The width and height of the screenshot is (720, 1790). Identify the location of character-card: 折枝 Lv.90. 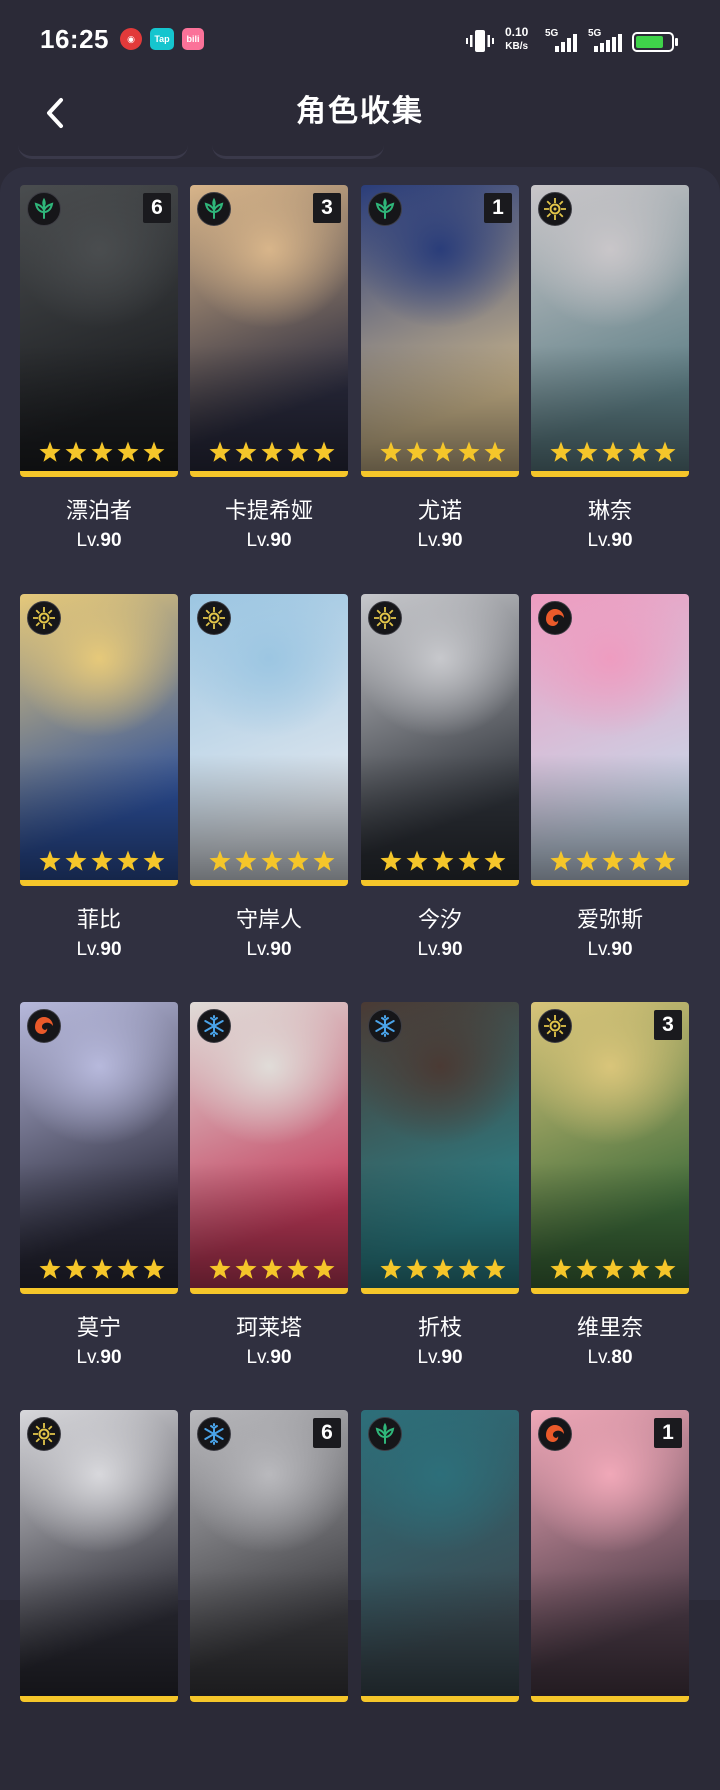
(448, 1192).